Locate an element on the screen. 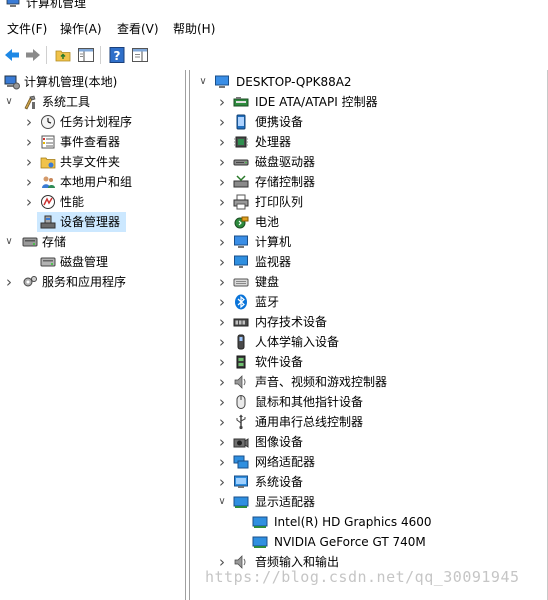 Image resolution: width=548 pixels, height=600 pixels. properties-button is located at coordinates (140, 55).